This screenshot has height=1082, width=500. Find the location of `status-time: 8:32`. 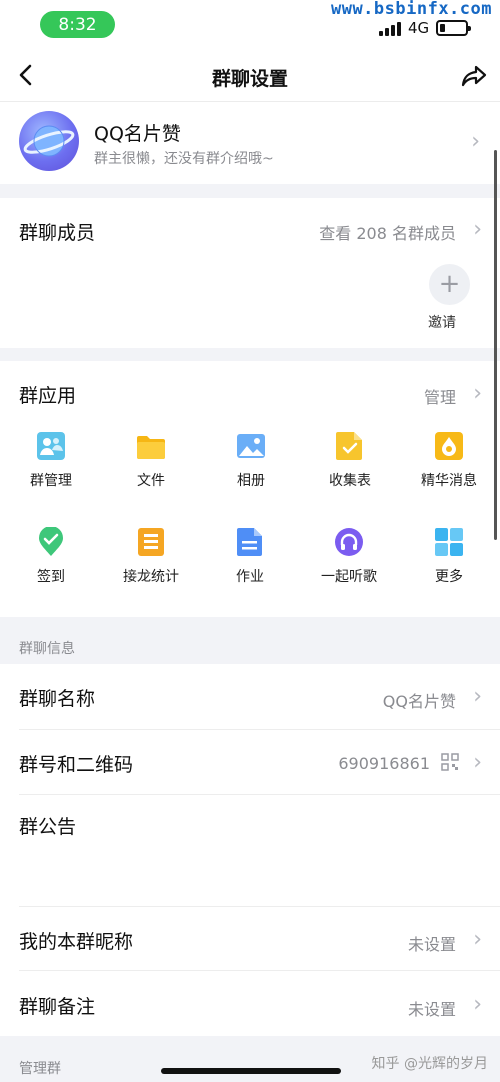

status-time: 8:32 is located at coordinates (77, 24).